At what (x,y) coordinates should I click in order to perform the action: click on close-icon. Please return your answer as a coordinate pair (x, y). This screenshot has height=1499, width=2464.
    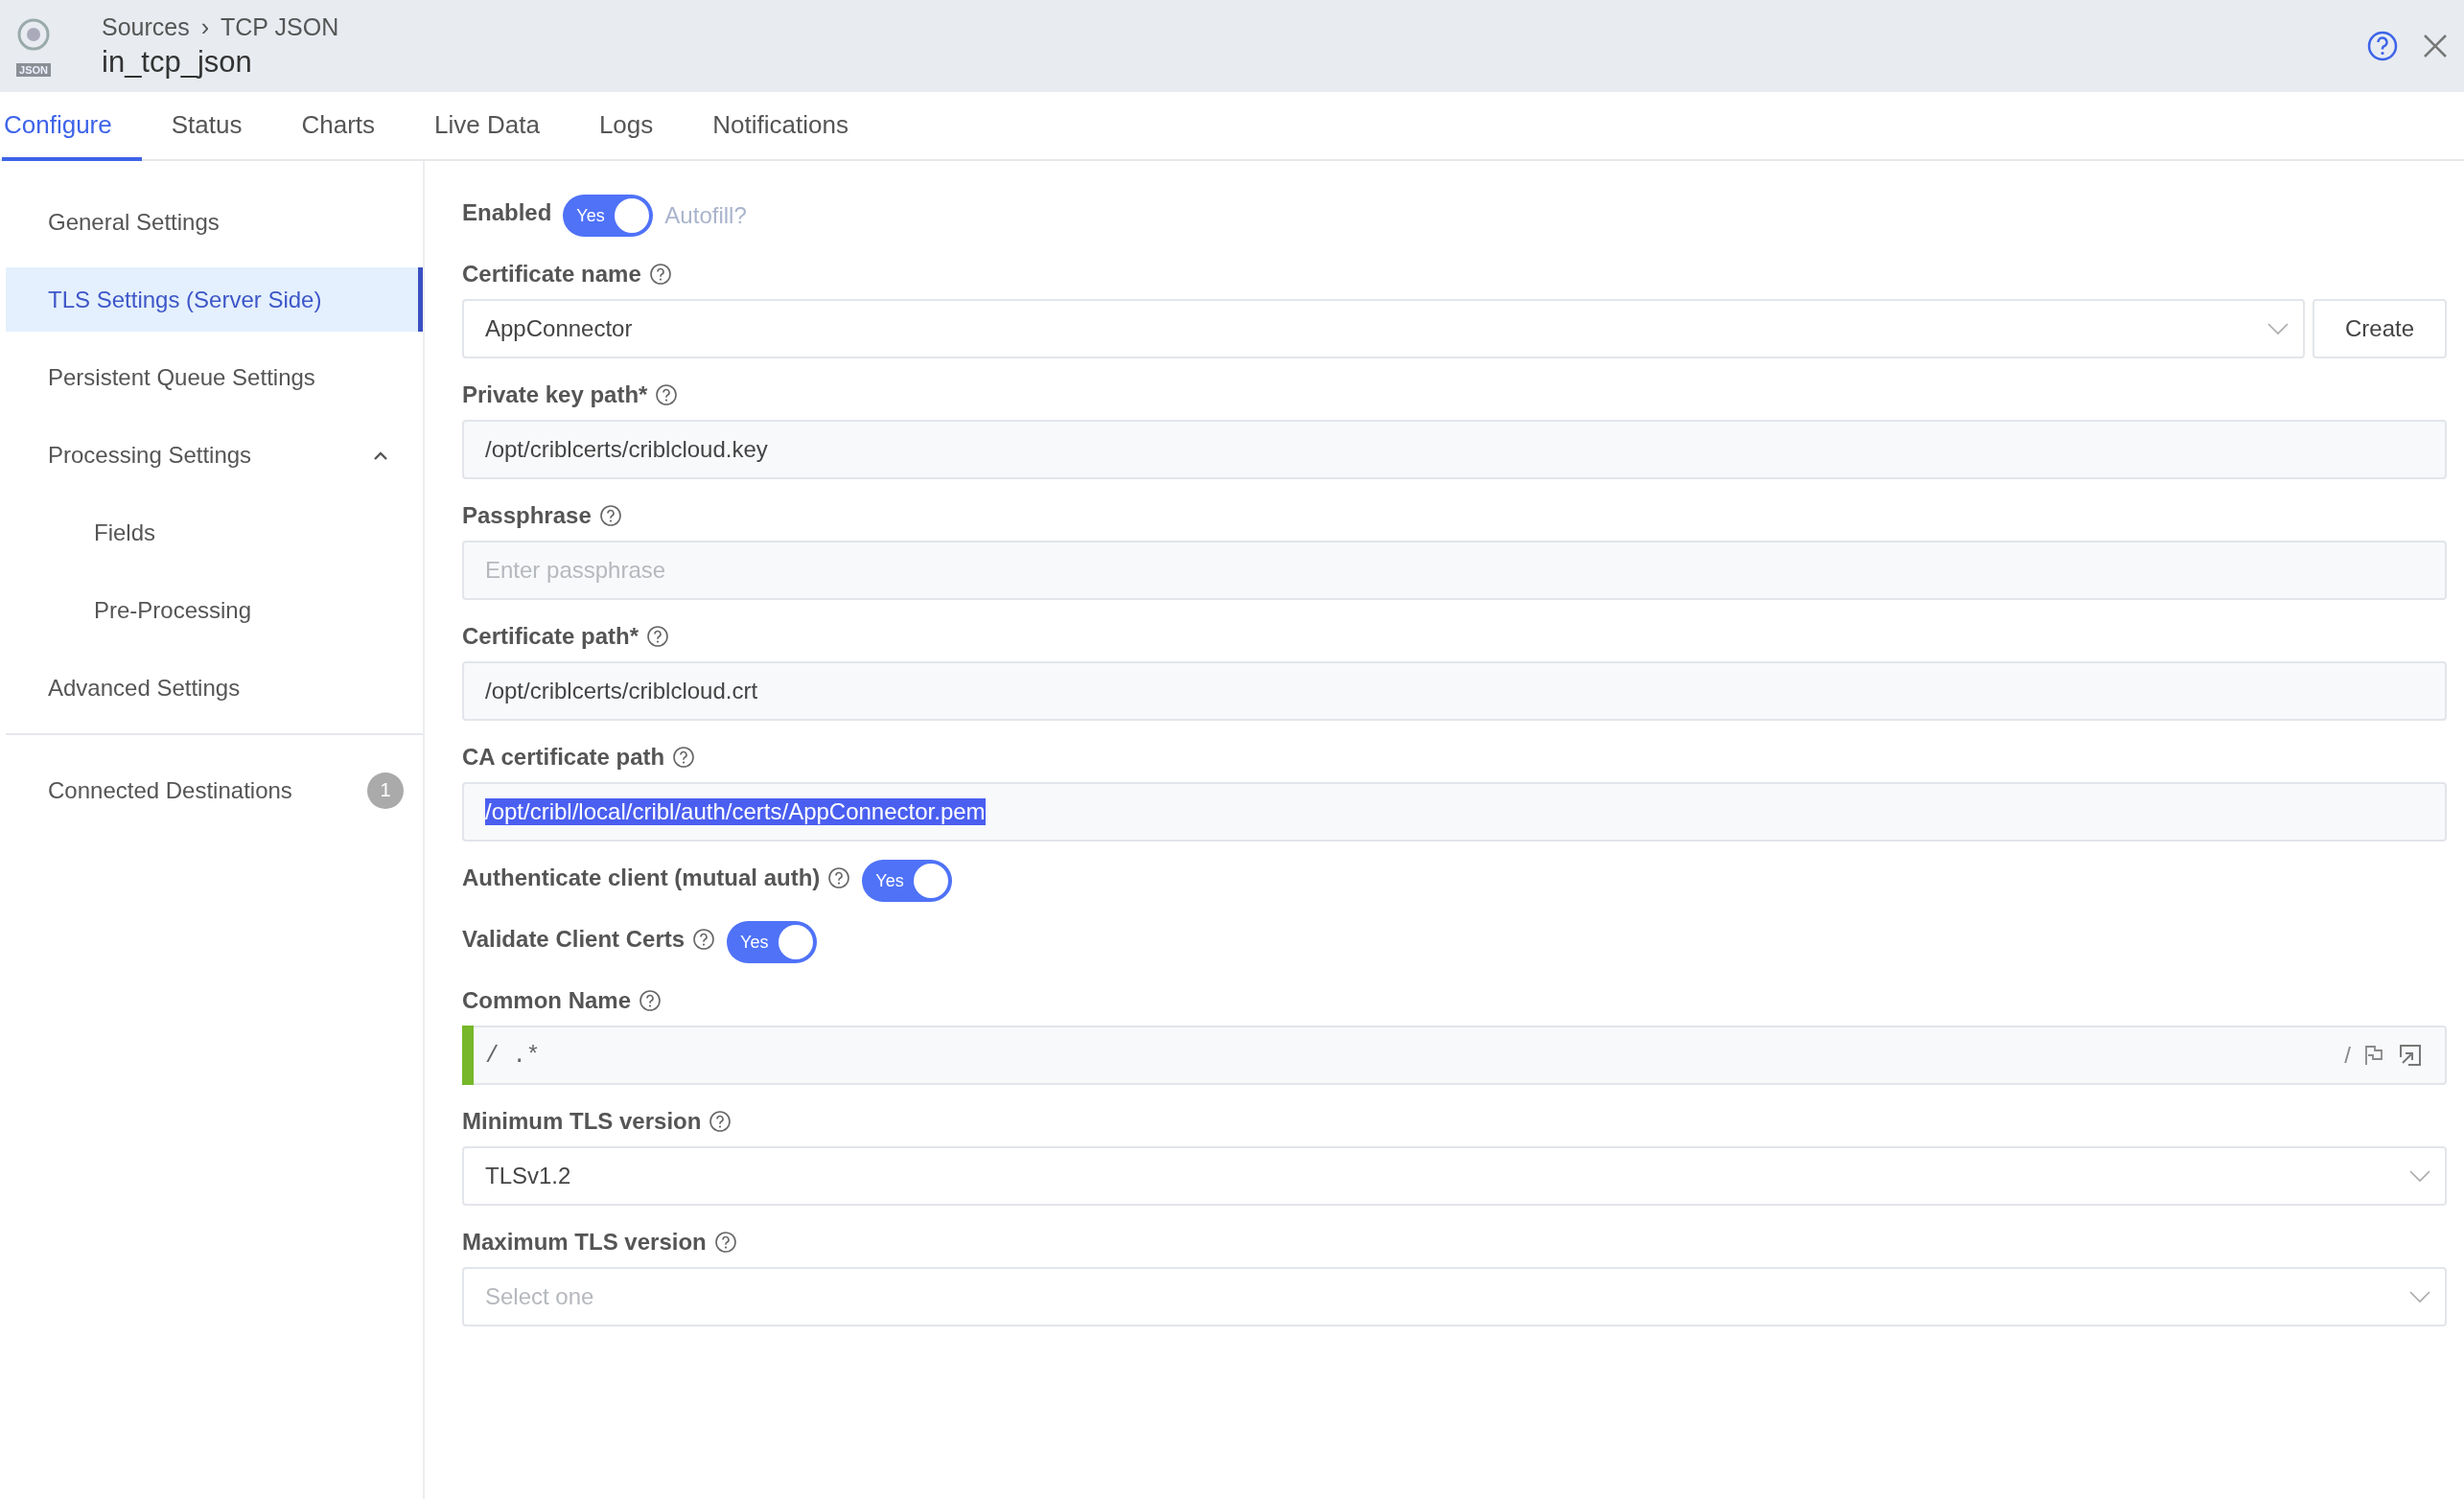
    Looking at the image, I should click on (2435, 46).